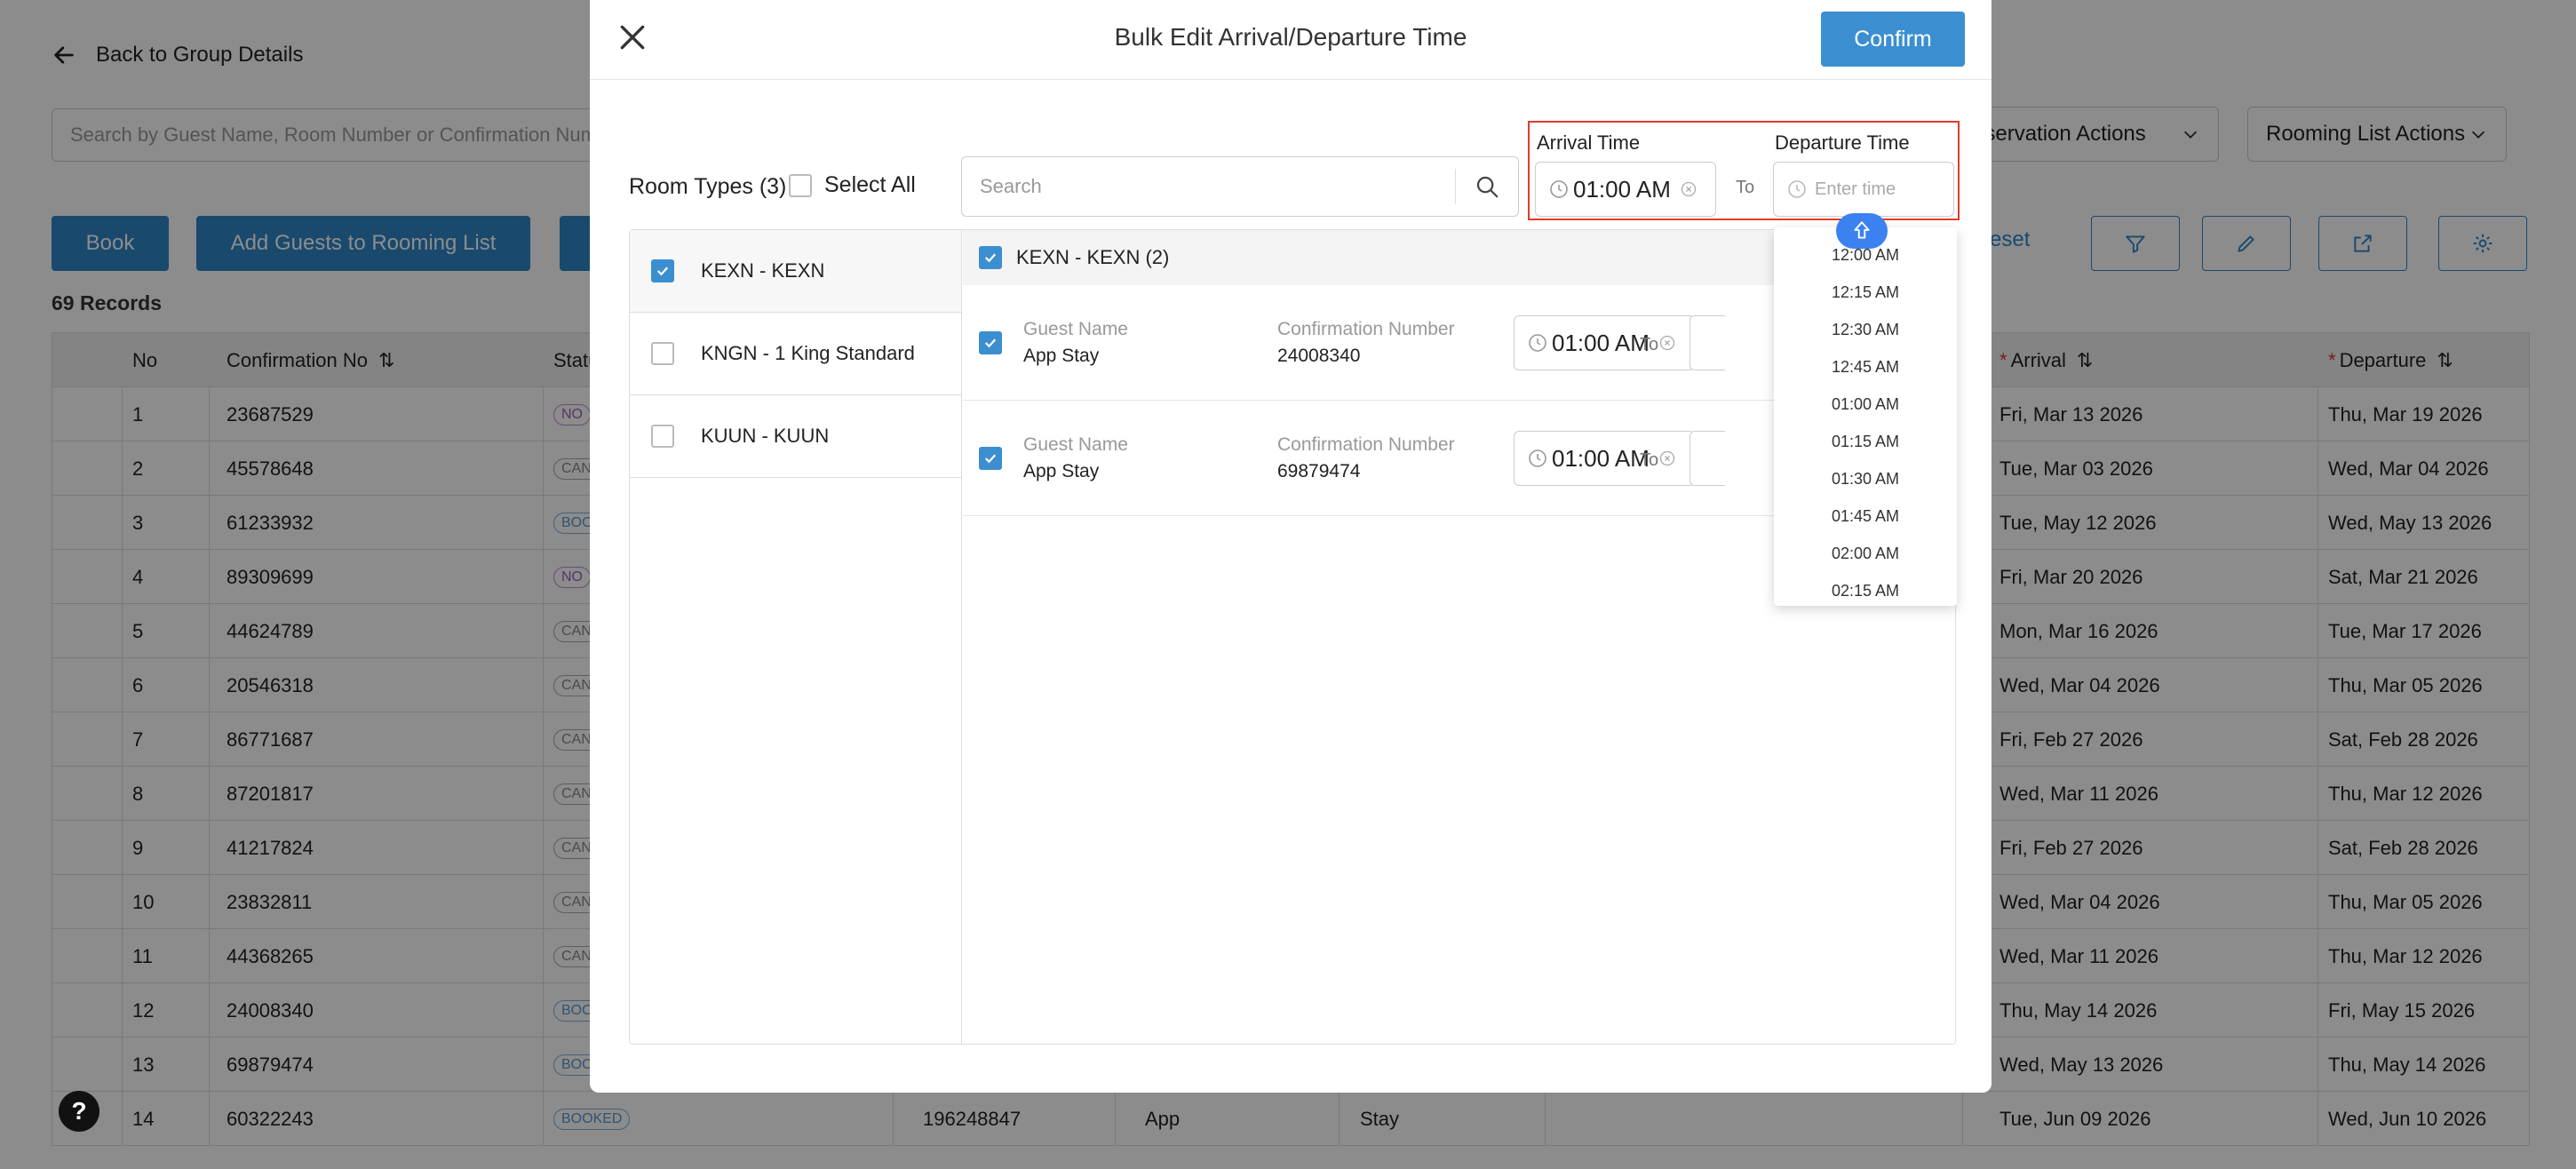 The image size is (2576, 1169). Describe the element at coordinates (1855, 189) in the screenshot. I see `departure-placeholder: Enter time` at that location.